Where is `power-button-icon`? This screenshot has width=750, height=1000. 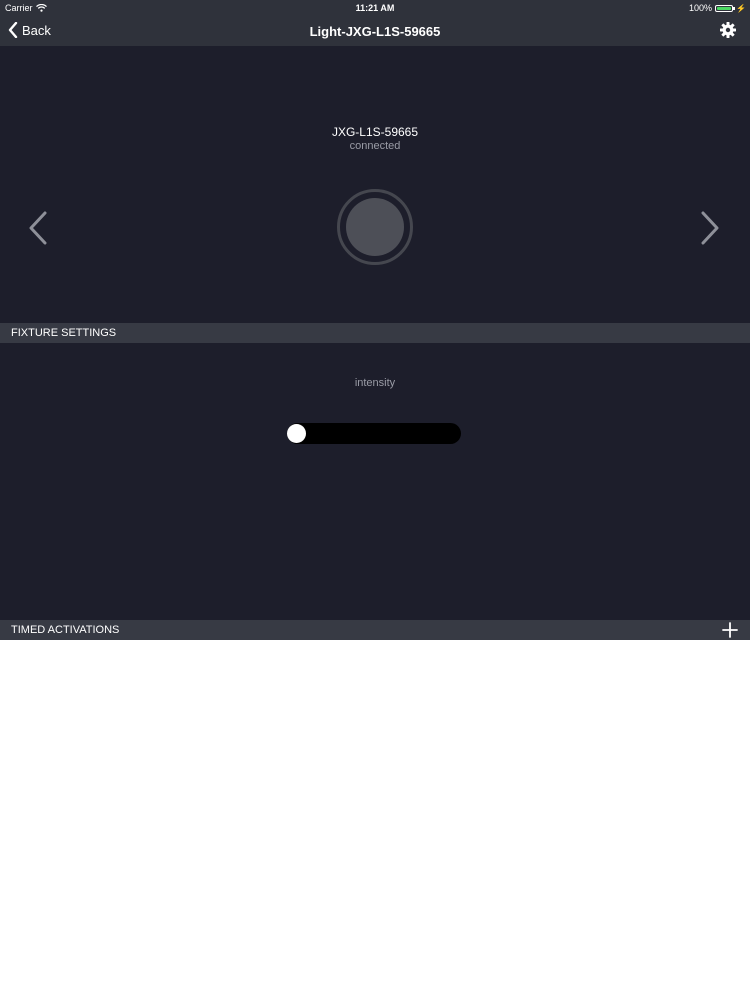
power-button-icon is located at coordinates (375, 227).